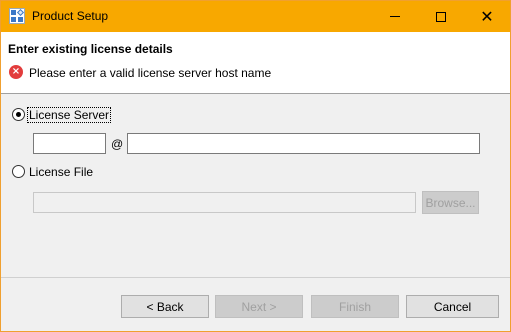  I want to click on next-button: Next >, so click(259, 306).